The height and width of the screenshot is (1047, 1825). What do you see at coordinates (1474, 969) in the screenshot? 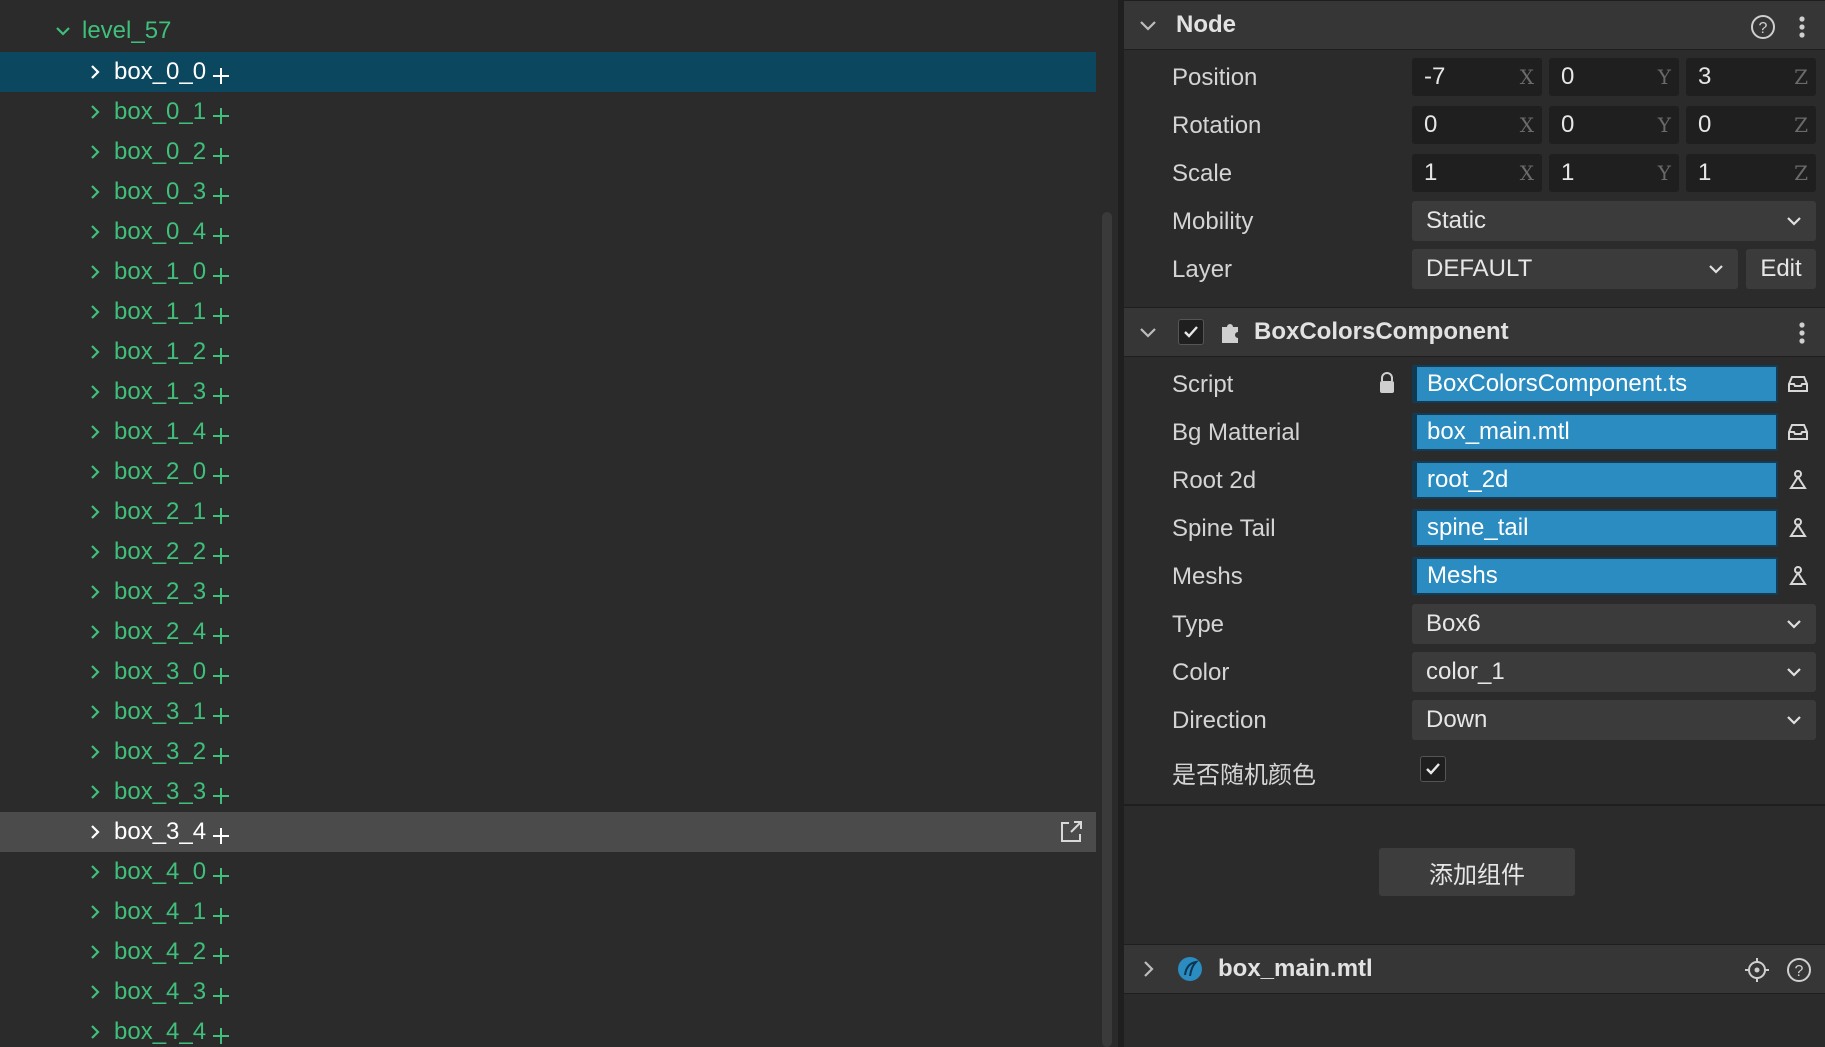
I see `material-section-header: box_main.mtl ?` at bounding box center [1474, 969].